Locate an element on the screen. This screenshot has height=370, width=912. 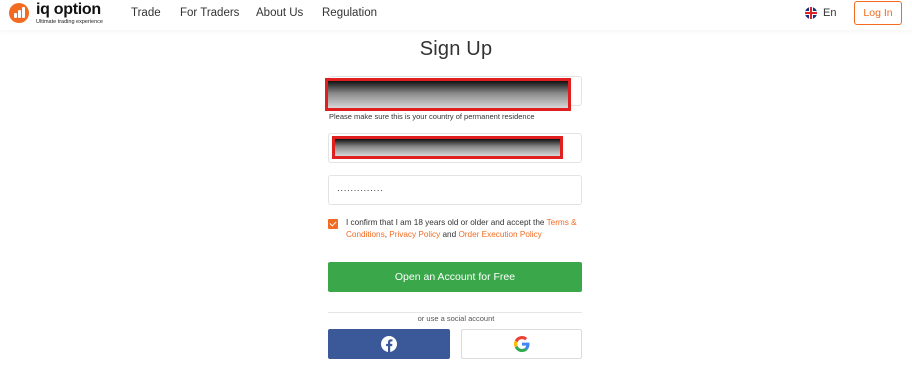
consent-checkbox is located at coordinates (333, 224).